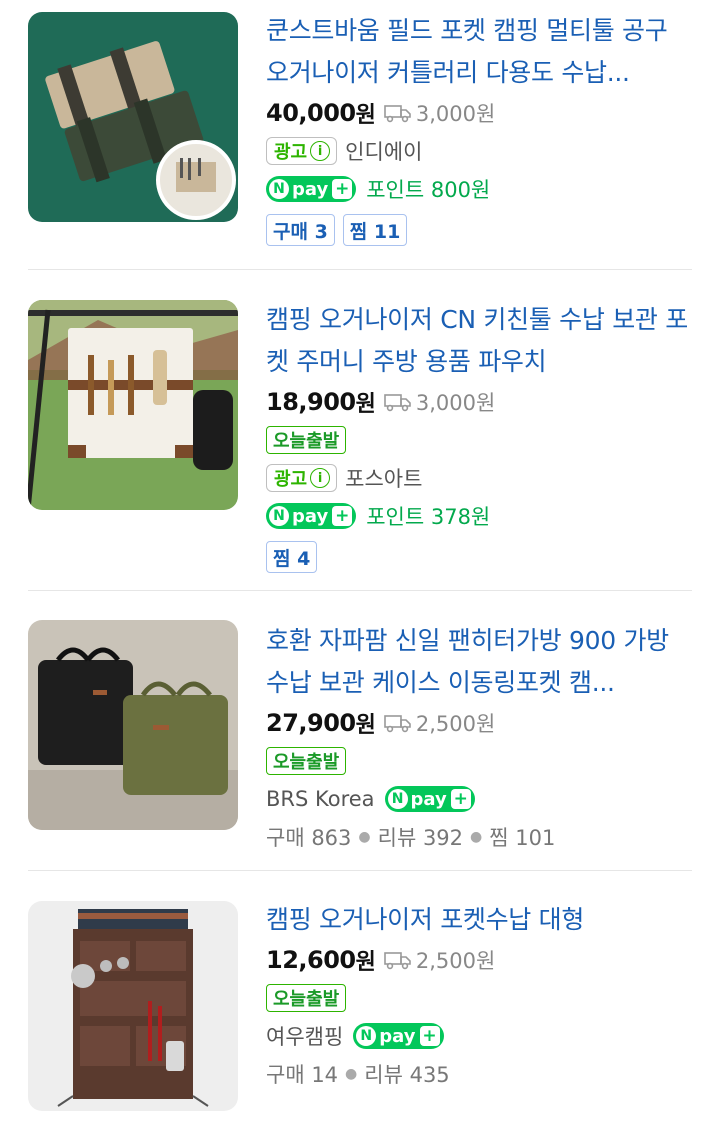 Image resolution: width=720 pixels, height=1141 pixels. What do you see at coordinates (406, 1074) in the screenshot?
I see `review-count: 리뷰 435` at bounding box center [406, 1074].